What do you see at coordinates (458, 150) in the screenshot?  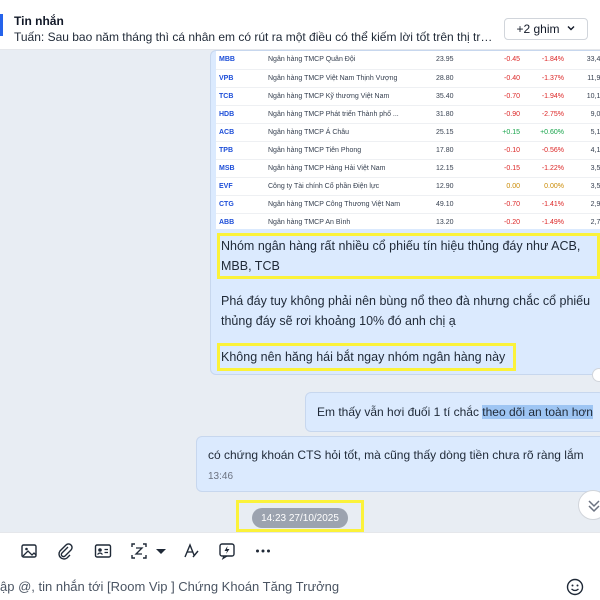 I see `stock-price: 17.80` at bounding box center [458, 150].